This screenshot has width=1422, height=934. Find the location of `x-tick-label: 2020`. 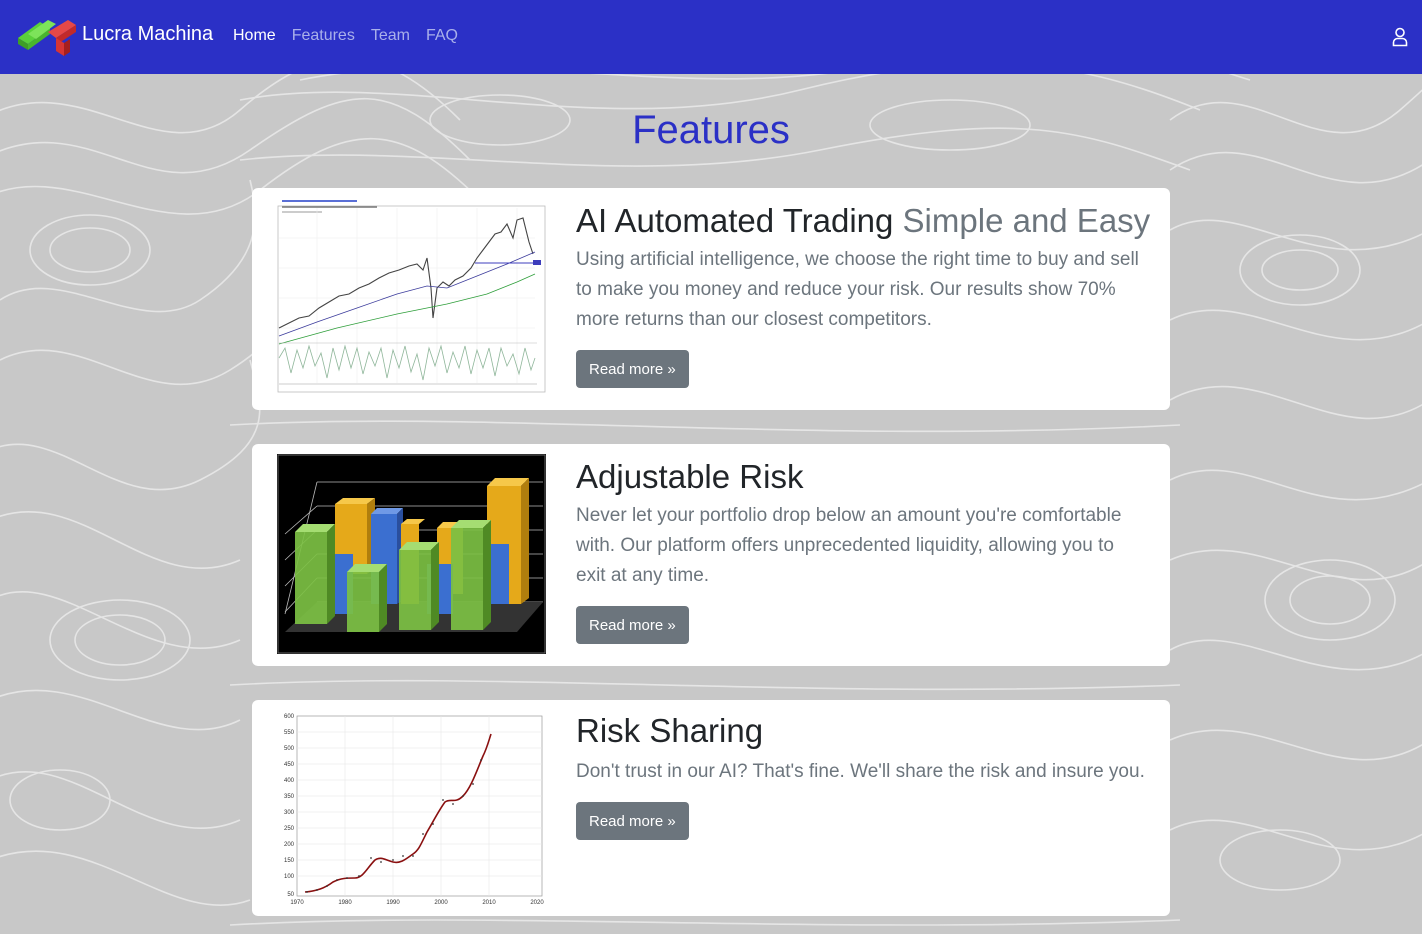

x-tick-label: 2020 is located at coordinates (537, 903).